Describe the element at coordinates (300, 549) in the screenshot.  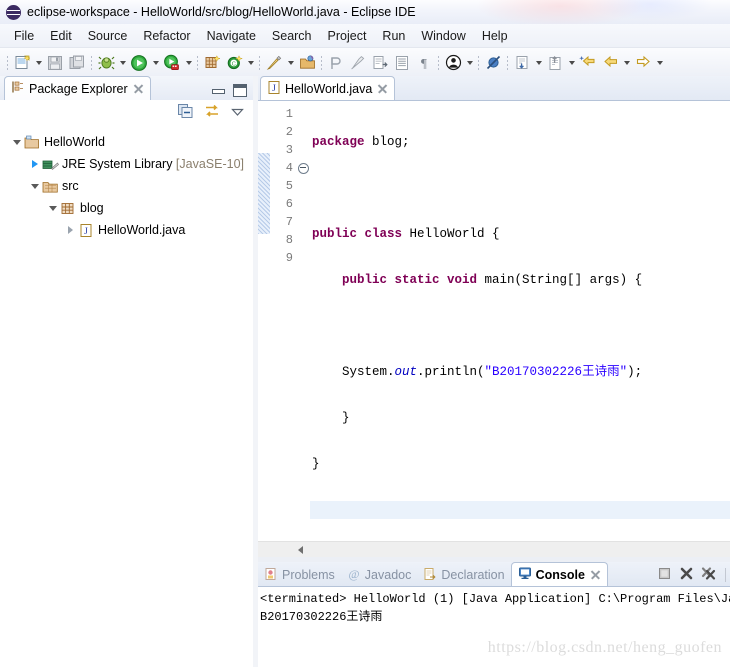
I see `scroll-left-icon` at that location.